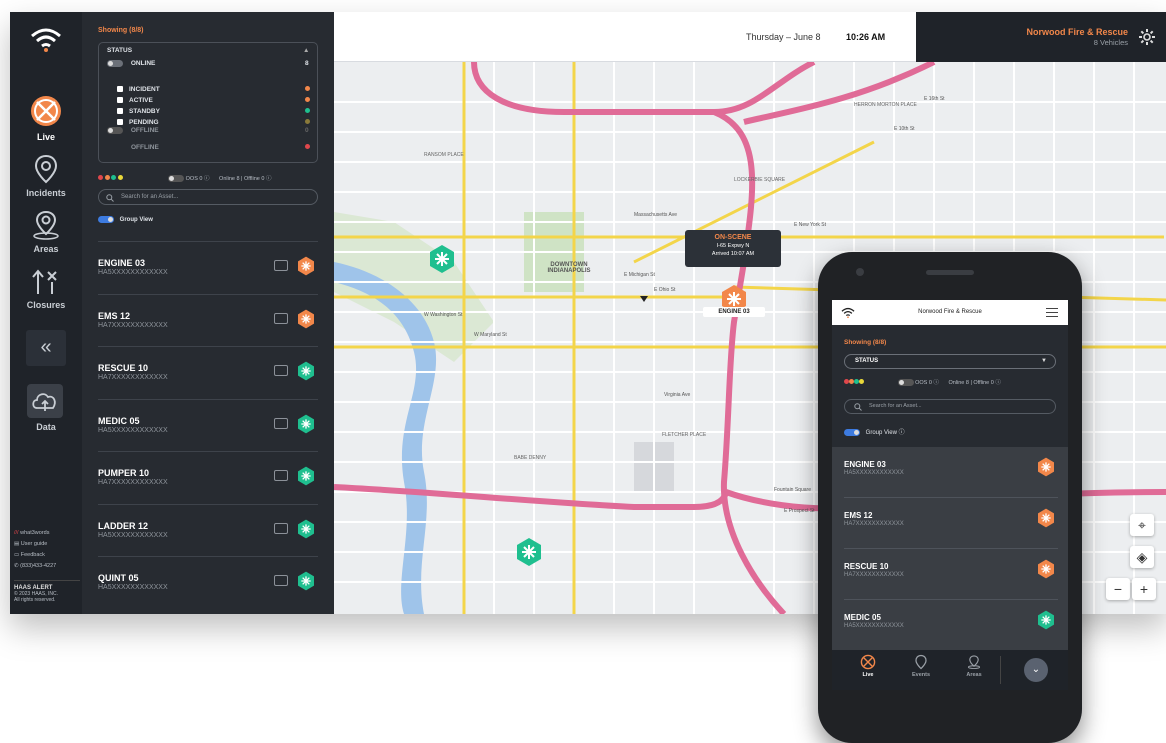  I want to click on asset-name: RESCUE 10, so click(866, 566).